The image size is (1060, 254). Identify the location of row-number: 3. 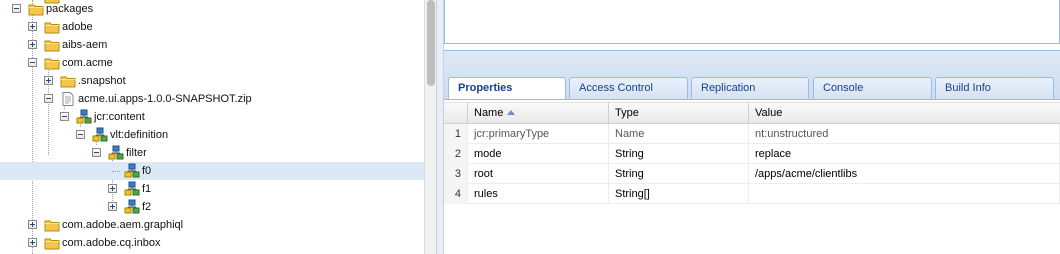
(456, 174).